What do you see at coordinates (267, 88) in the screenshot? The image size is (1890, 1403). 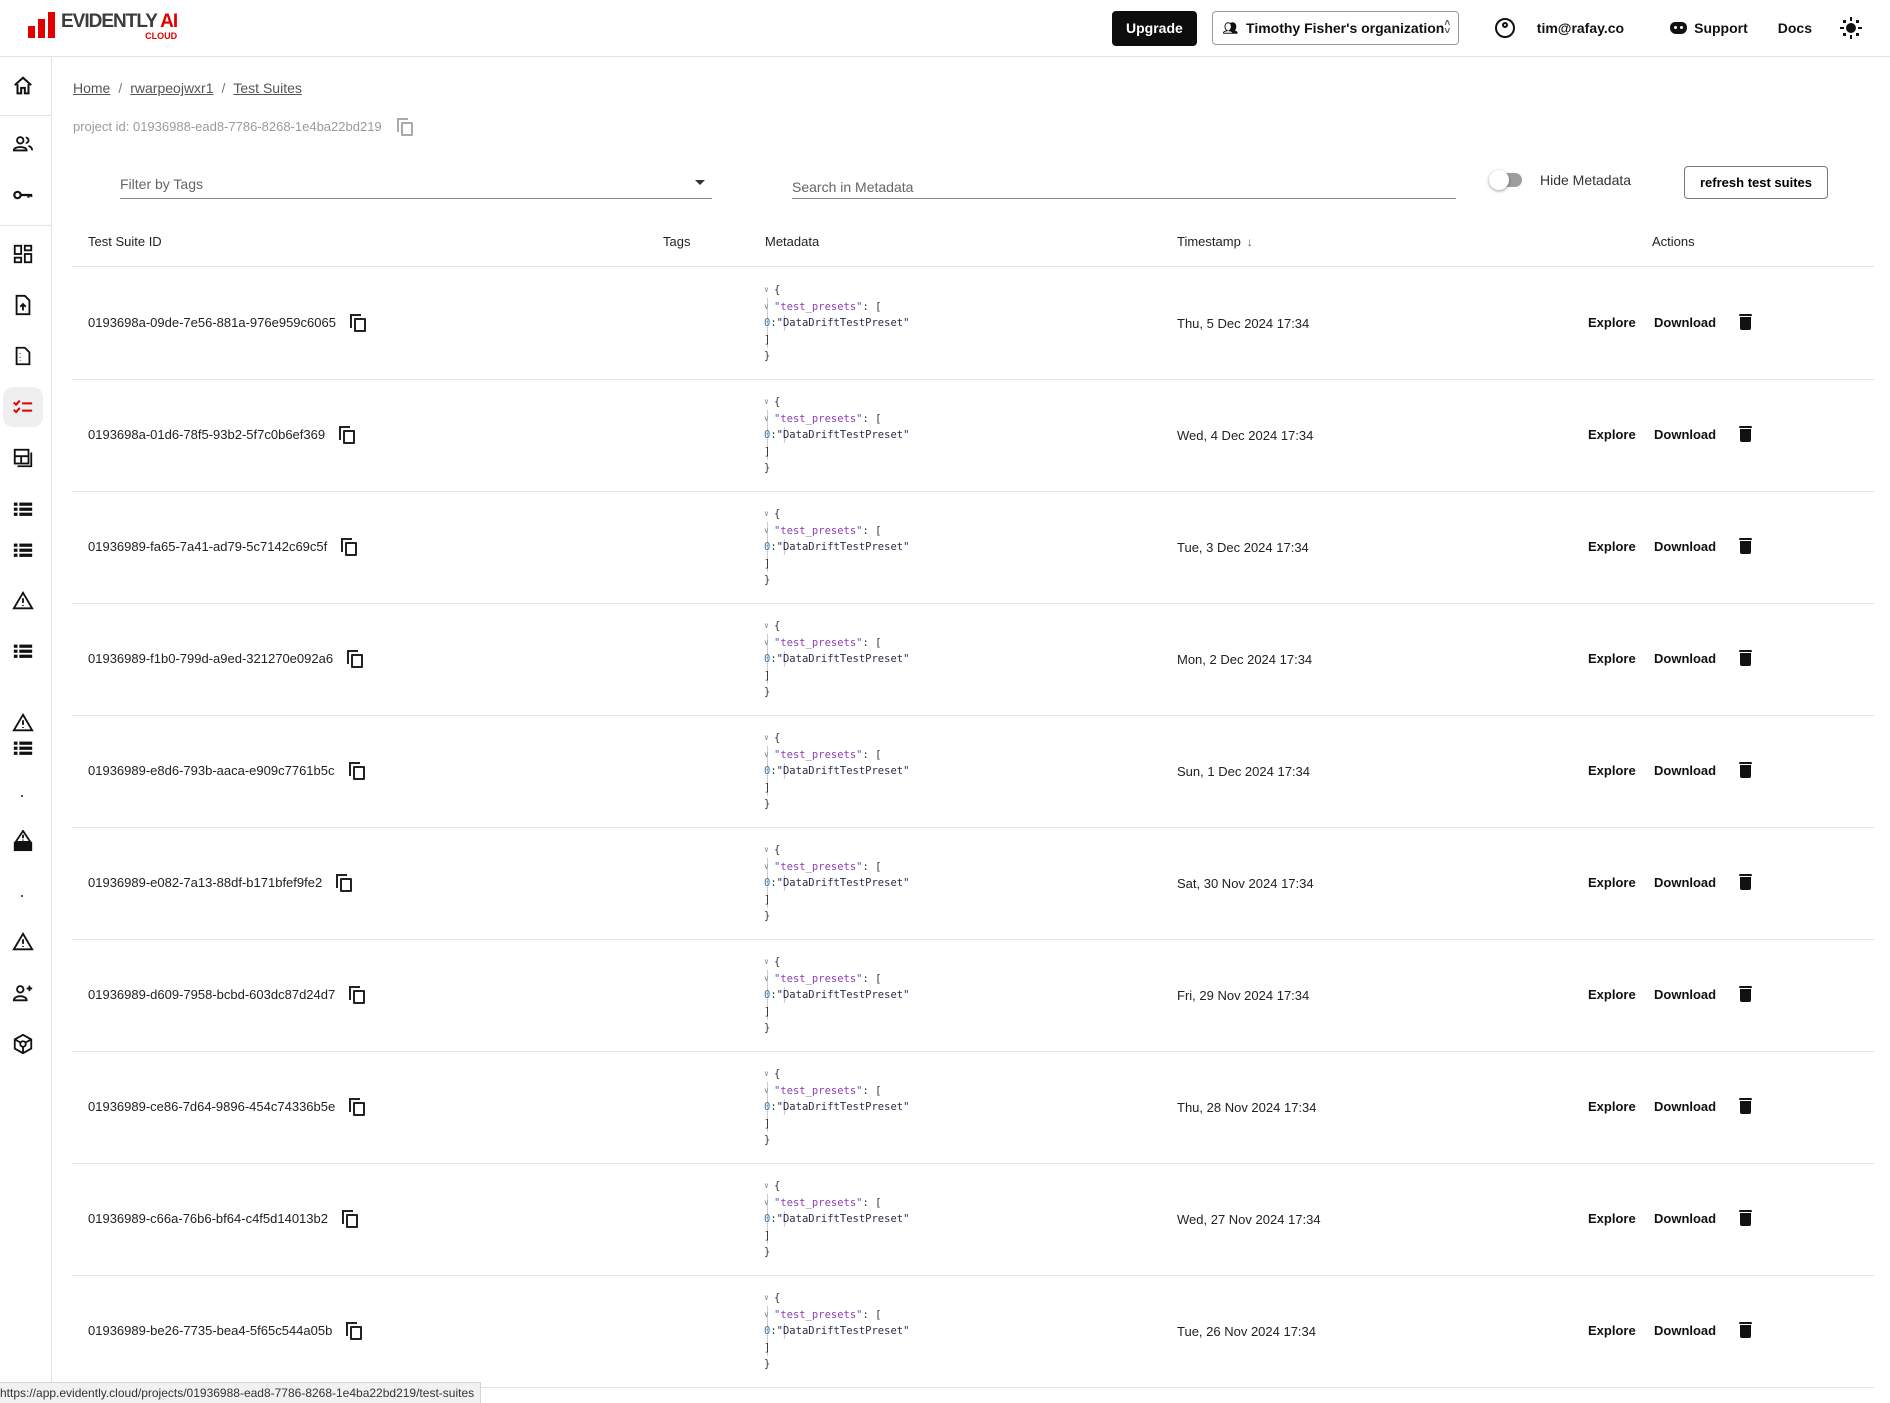 I see `breadcrumb-test-suites: Test Suites` at bounding box center [267, 88].